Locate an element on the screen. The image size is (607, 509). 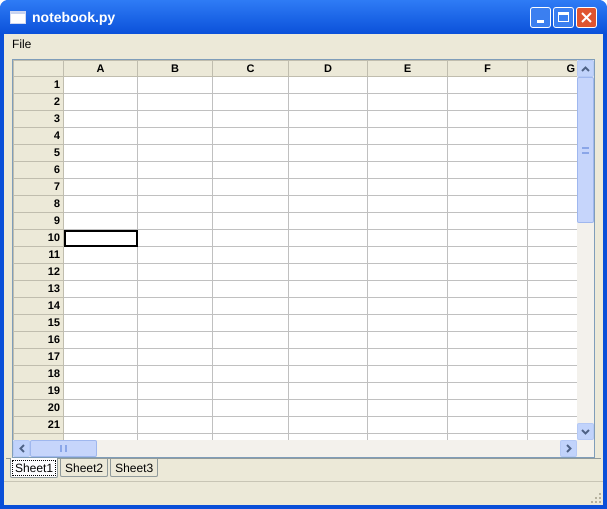
minimize-button is located at coordinates (540, 17).